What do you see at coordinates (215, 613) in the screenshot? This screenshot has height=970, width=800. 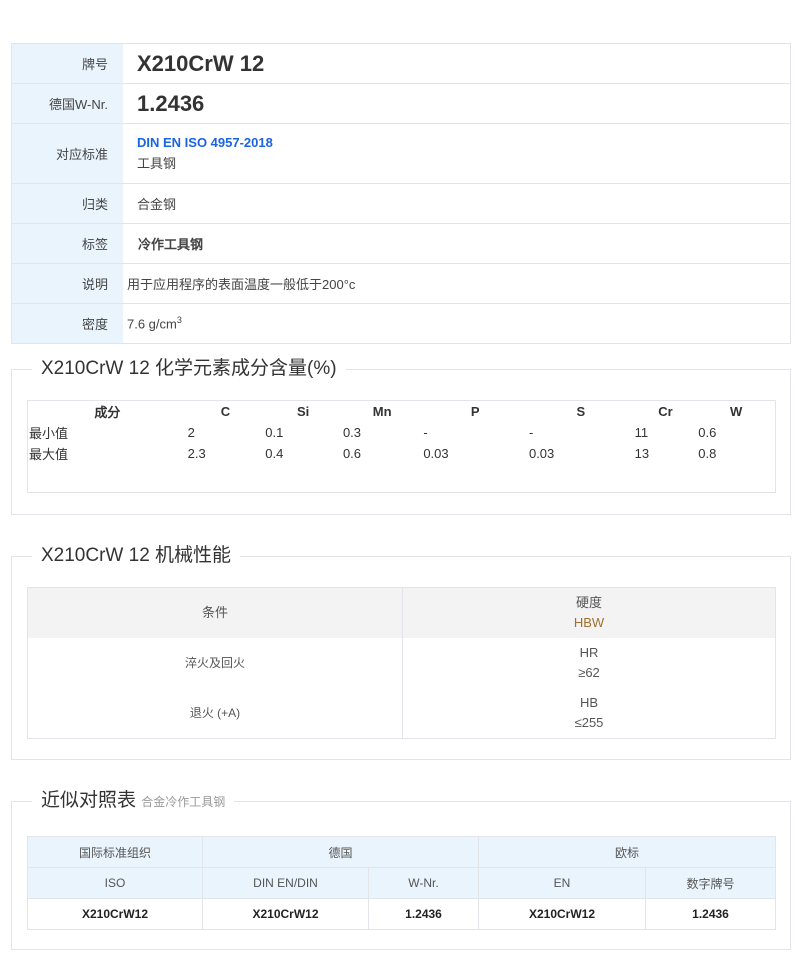 I see `condition-header: 条件` at bounding box center [215, 613].